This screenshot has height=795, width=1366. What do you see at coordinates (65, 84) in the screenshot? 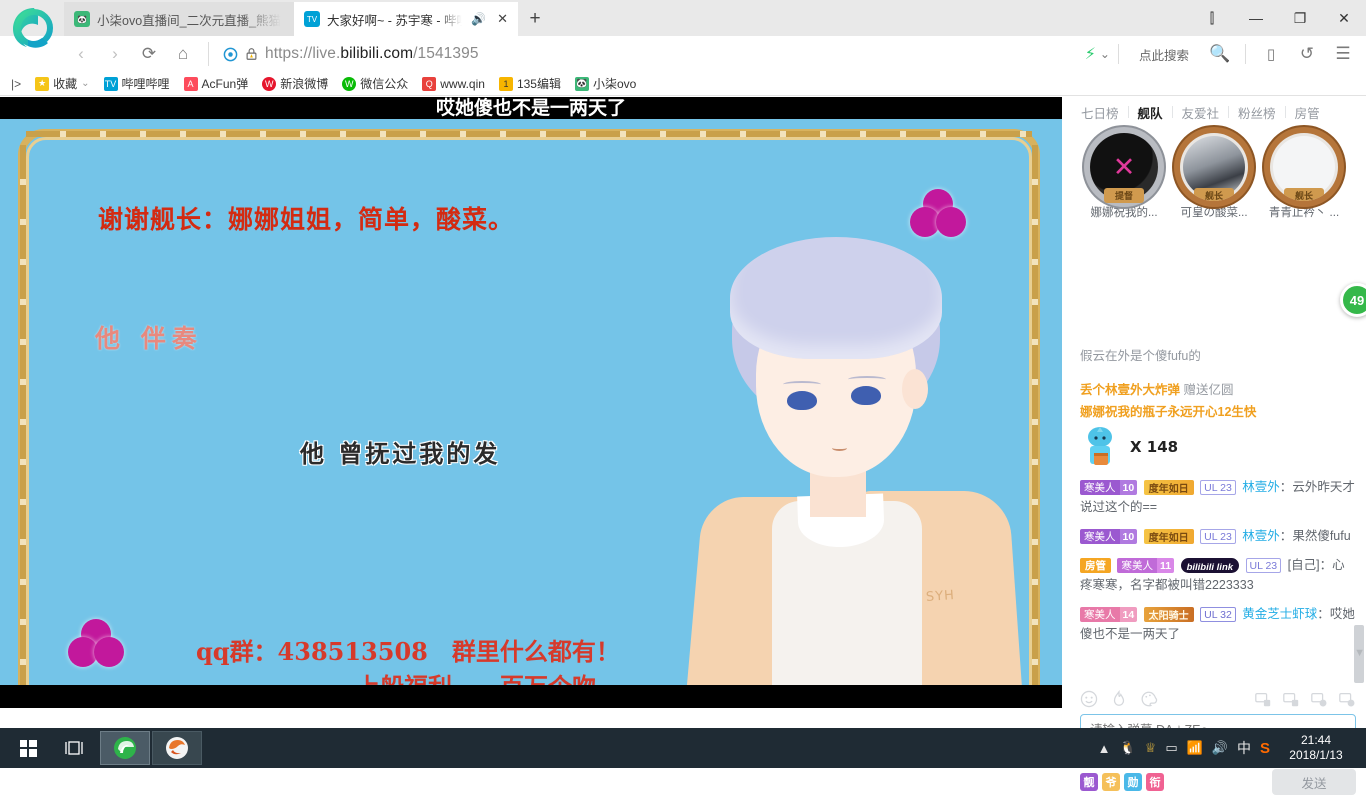
I see `bookmark-label: 收藏` at bounding box center [65, 84].